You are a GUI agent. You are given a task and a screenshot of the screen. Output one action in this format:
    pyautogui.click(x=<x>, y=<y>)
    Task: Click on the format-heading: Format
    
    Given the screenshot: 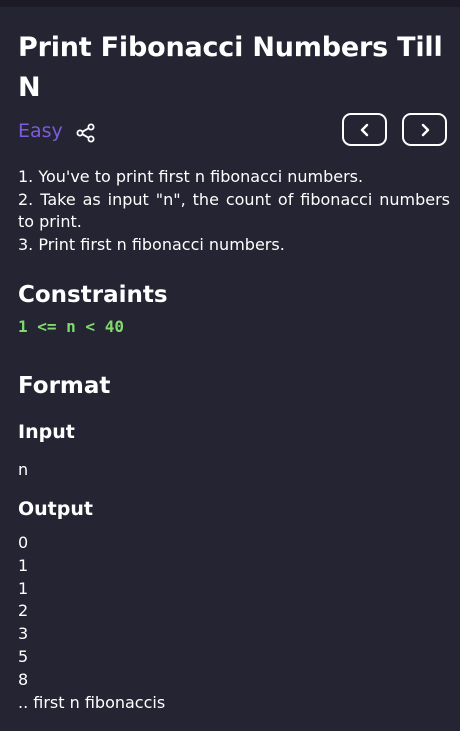 What is the action you would take?
    pyautogui.click(x=64, y=386)
    